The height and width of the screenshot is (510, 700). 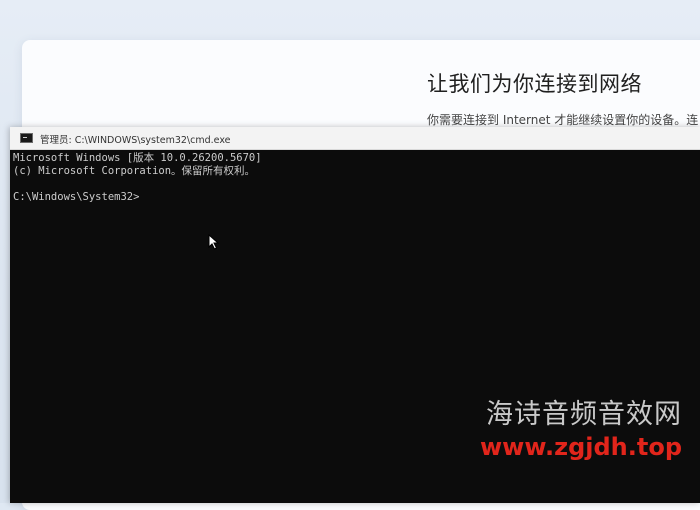 What do you see at coordinates (135, 140) in the screenshot?
I see `window-title: 管理员: C:\WINDOWS\system32\cmd.exe` at bounding box center [135, 140].